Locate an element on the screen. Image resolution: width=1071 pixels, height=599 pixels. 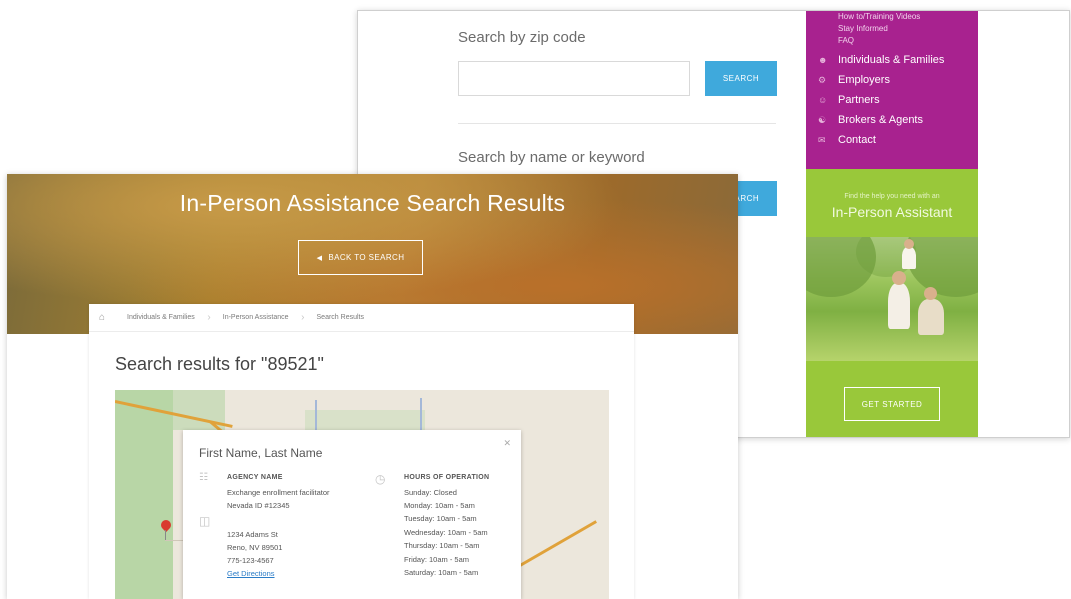
get-directions-link: Get Directions is located at coordinates (251, 573).